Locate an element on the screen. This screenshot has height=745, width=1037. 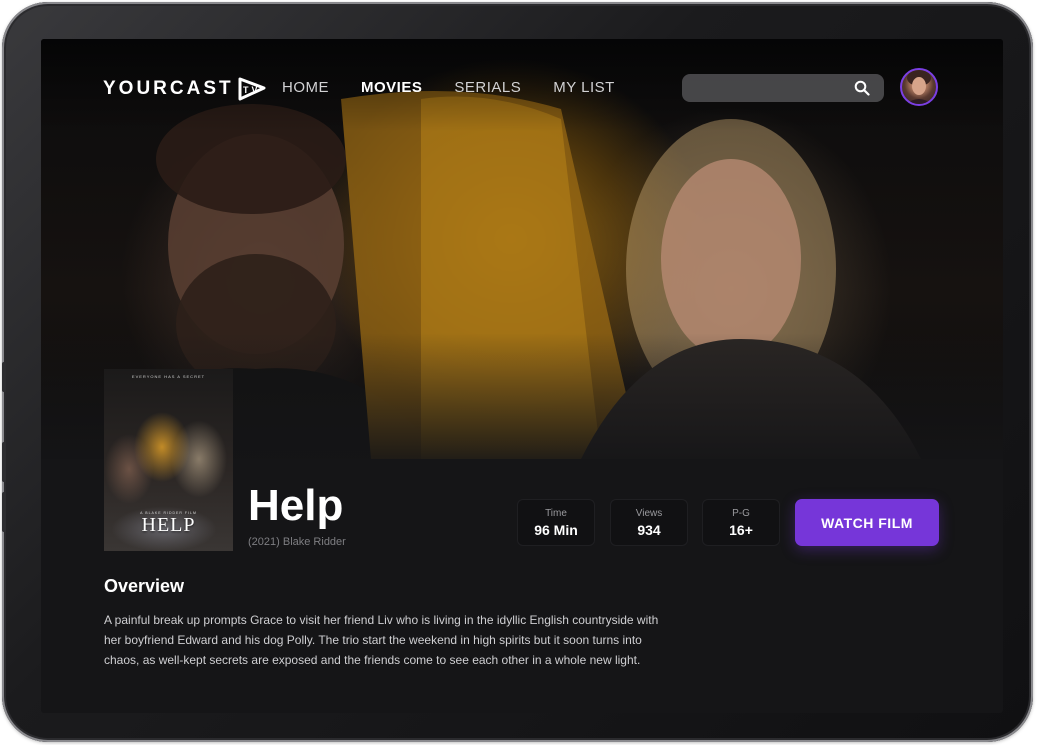
stat-value: 96 Min is located at coordinates (556, 530).